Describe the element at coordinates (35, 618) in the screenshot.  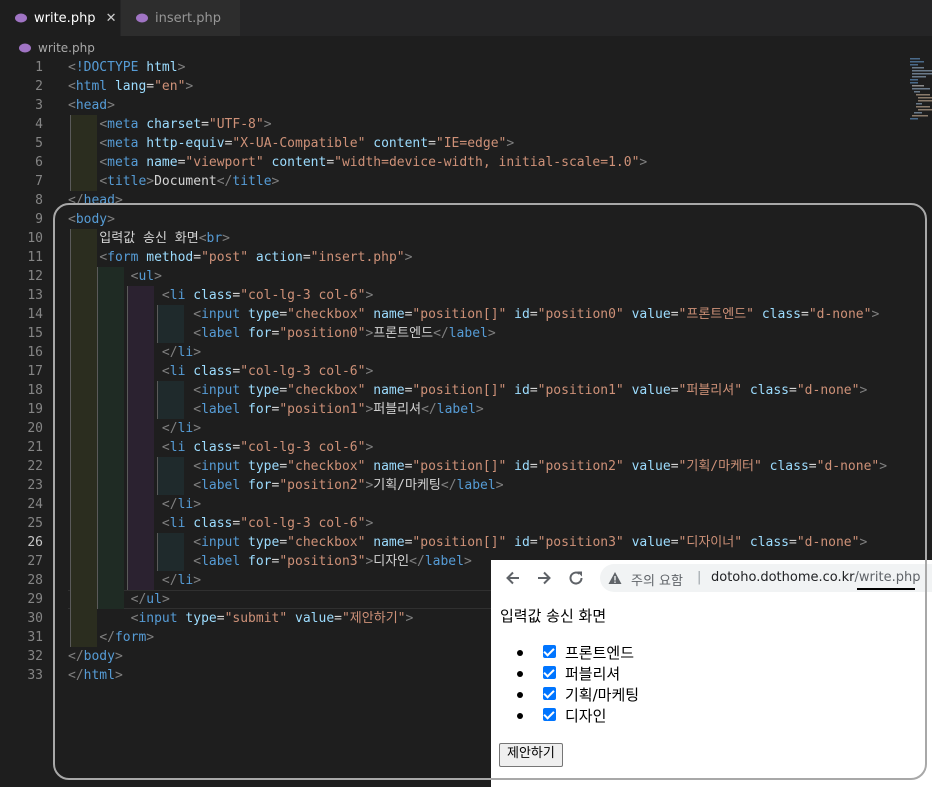
I see `line-number: 30` at that location.